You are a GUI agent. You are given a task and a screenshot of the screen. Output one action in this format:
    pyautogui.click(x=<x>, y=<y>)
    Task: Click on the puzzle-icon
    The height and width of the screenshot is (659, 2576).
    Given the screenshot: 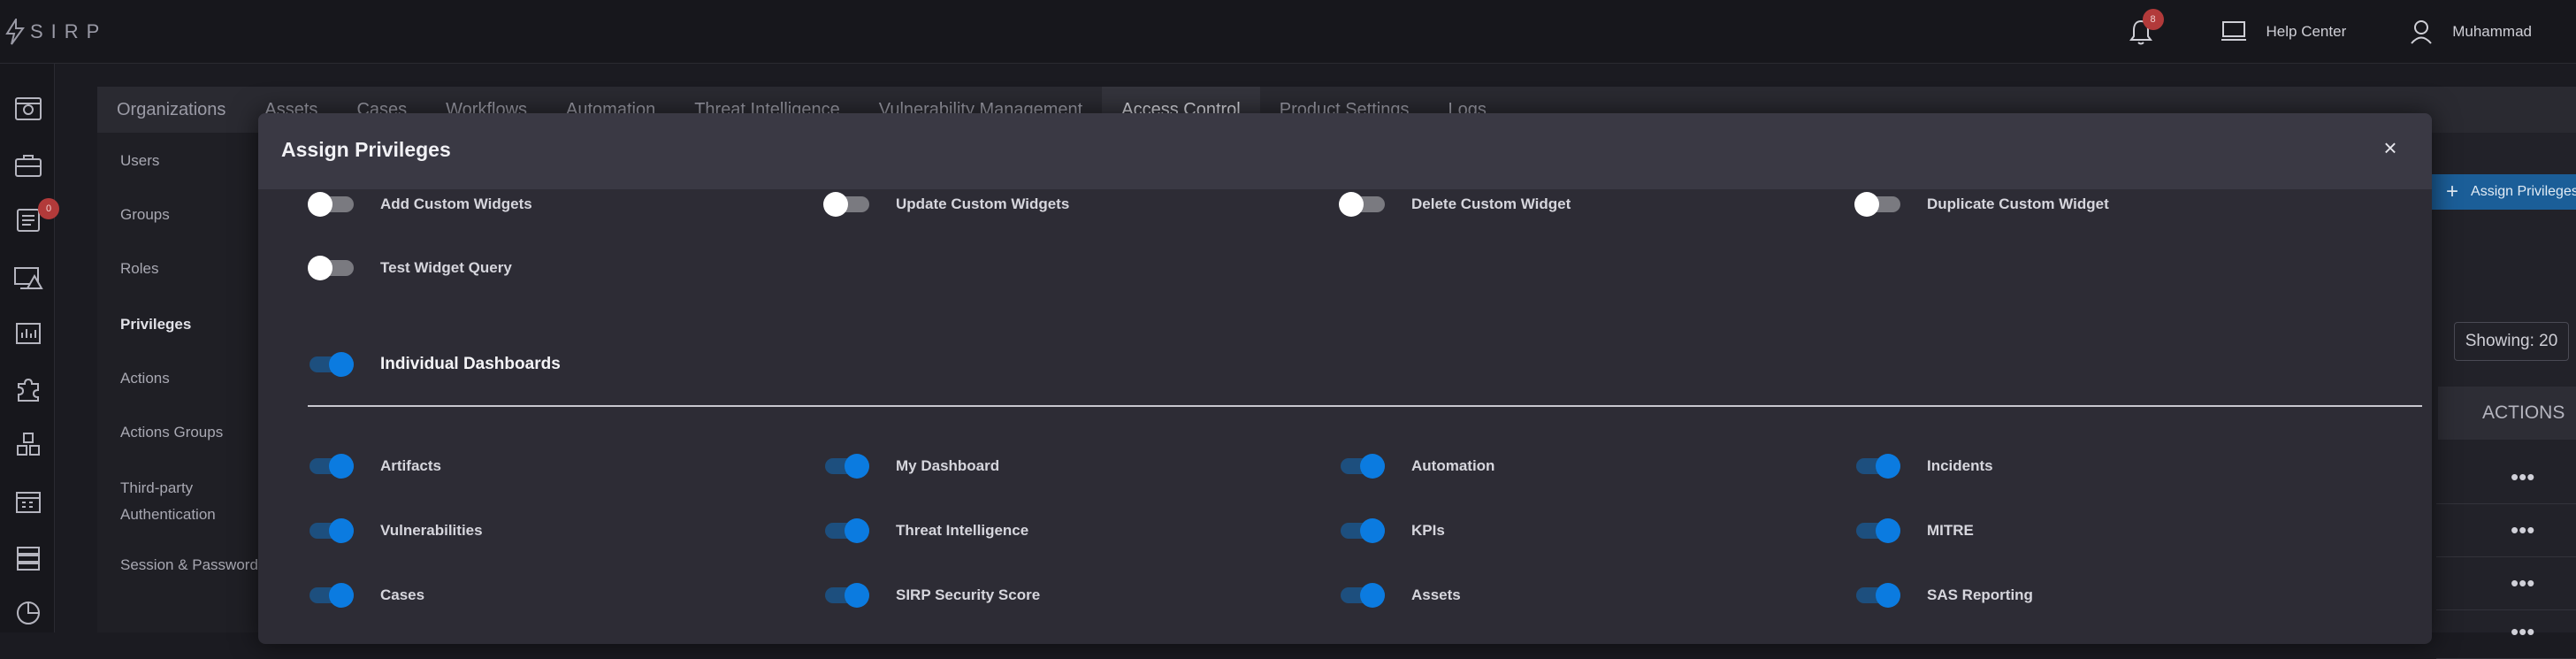 What is the action you would take?
    pyautogui.click(x=28, y=390)
    